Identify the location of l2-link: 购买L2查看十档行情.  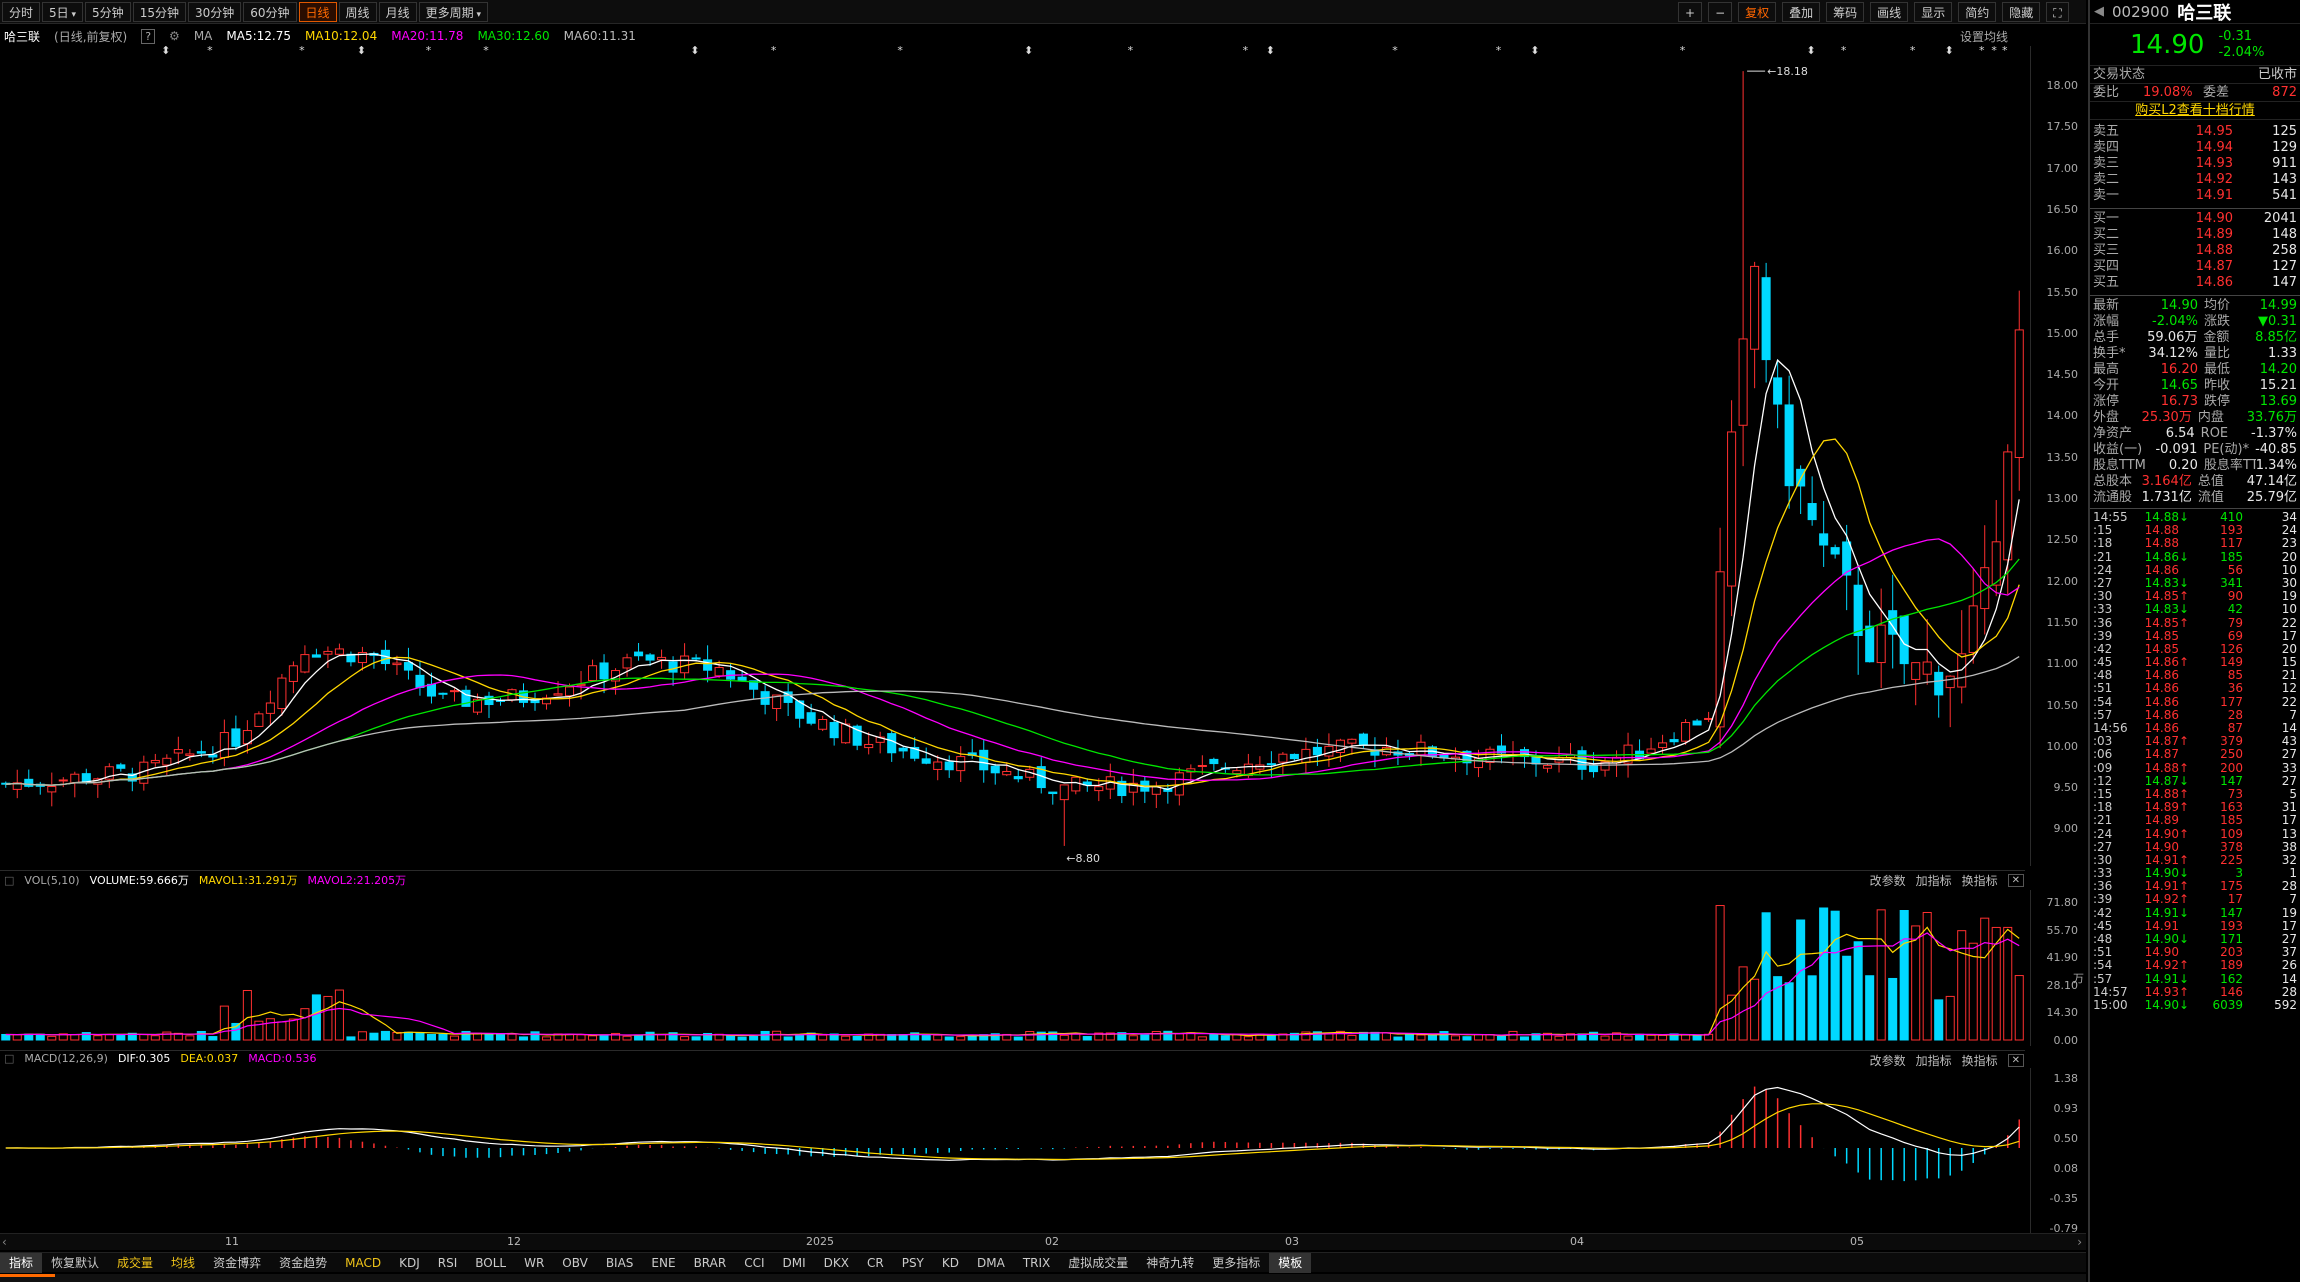
(2195, 111).